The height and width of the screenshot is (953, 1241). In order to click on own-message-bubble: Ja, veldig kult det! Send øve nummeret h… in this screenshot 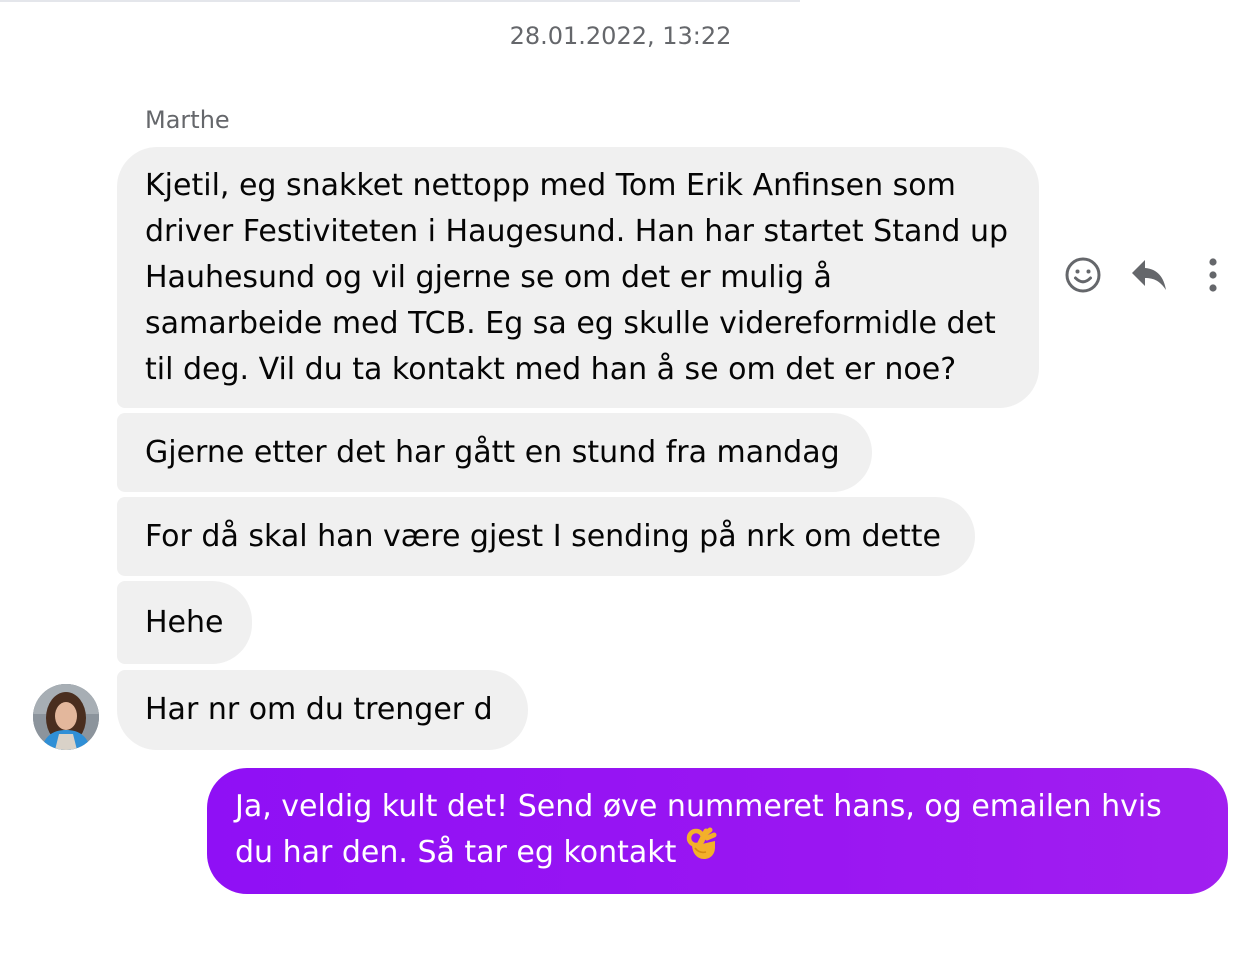, I will do `click(717, 831)`.